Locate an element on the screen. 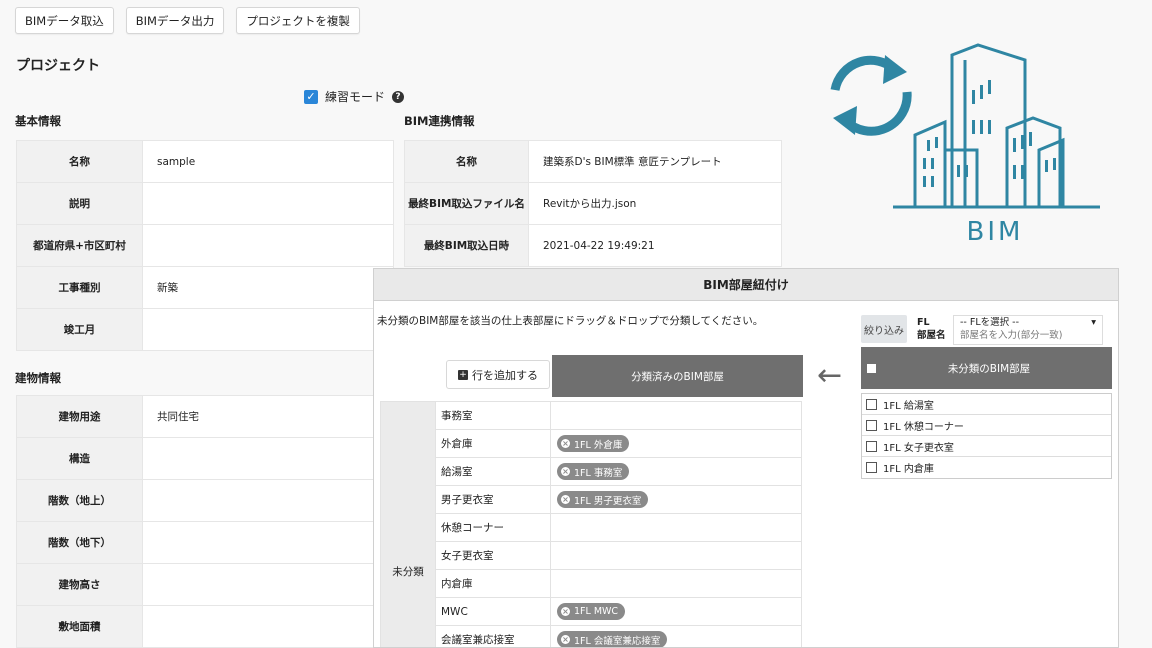  room-drop-zone: × 1FL 事務室 is located at coordinates (676, 471).